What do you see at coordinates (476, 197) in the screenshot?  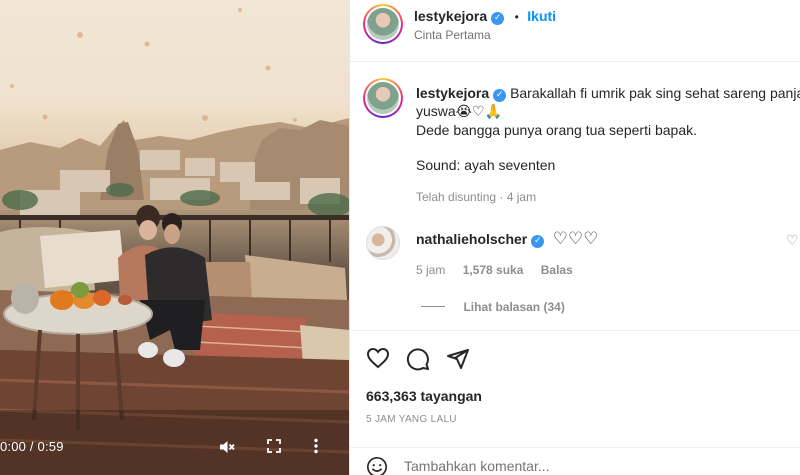 I see `caption-edited-time: Telah disunting · 4 jam` at bounding box center [476, 197].